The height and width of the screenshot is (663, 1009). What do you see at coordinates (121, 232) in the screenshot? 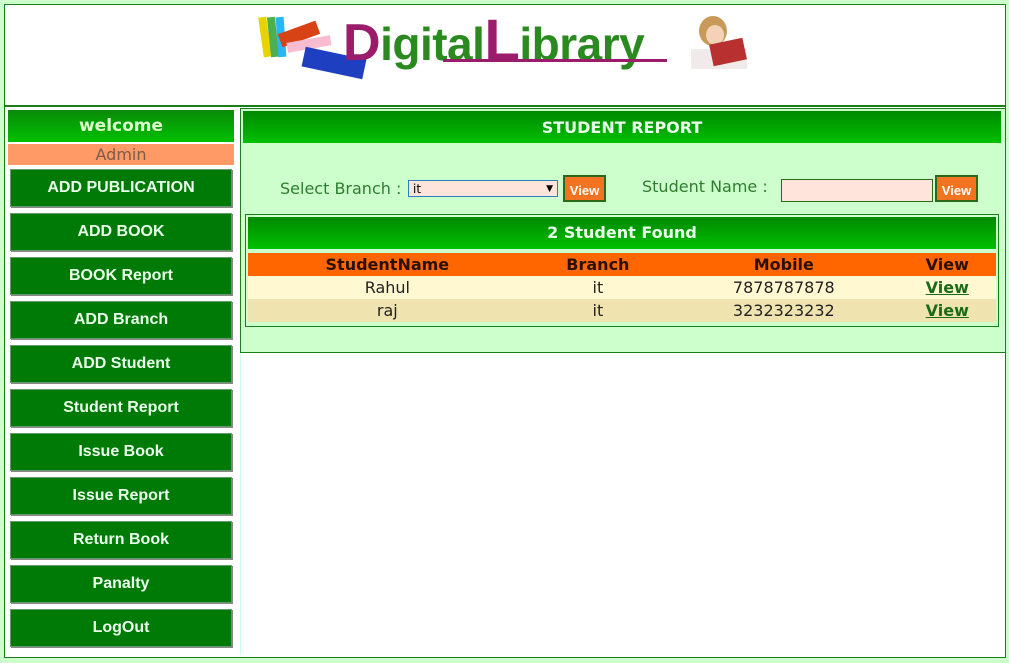
I see `nav-add-book: ADD BOOK` at bounding box center [121, 232].